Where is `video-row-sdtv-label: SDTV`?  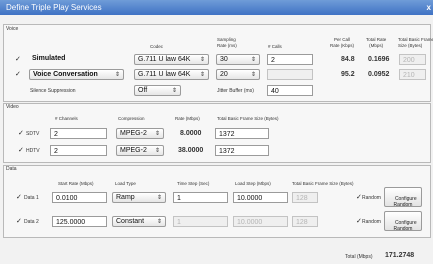
video-row-sdtv-label: SDTV is located at coordinates (33, 134).